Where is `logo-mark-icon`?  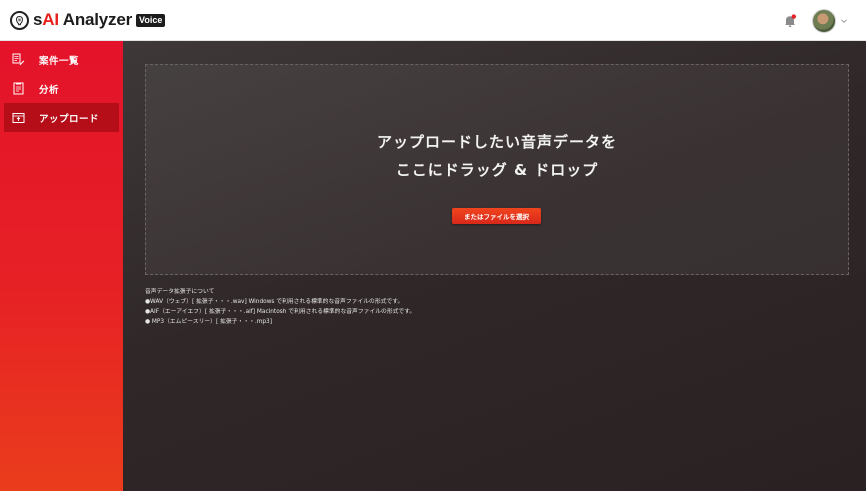
logo-mark-icon is located at coordinates (19, 20).